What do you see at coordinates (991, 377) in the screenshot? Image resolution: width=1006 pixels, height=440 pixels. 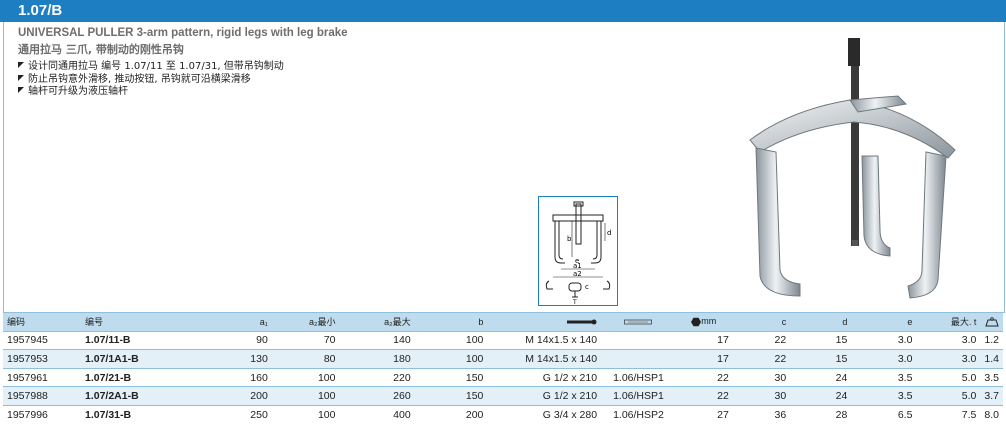 I see `cell-weight: 3.5` at bounding box center [991, 377].